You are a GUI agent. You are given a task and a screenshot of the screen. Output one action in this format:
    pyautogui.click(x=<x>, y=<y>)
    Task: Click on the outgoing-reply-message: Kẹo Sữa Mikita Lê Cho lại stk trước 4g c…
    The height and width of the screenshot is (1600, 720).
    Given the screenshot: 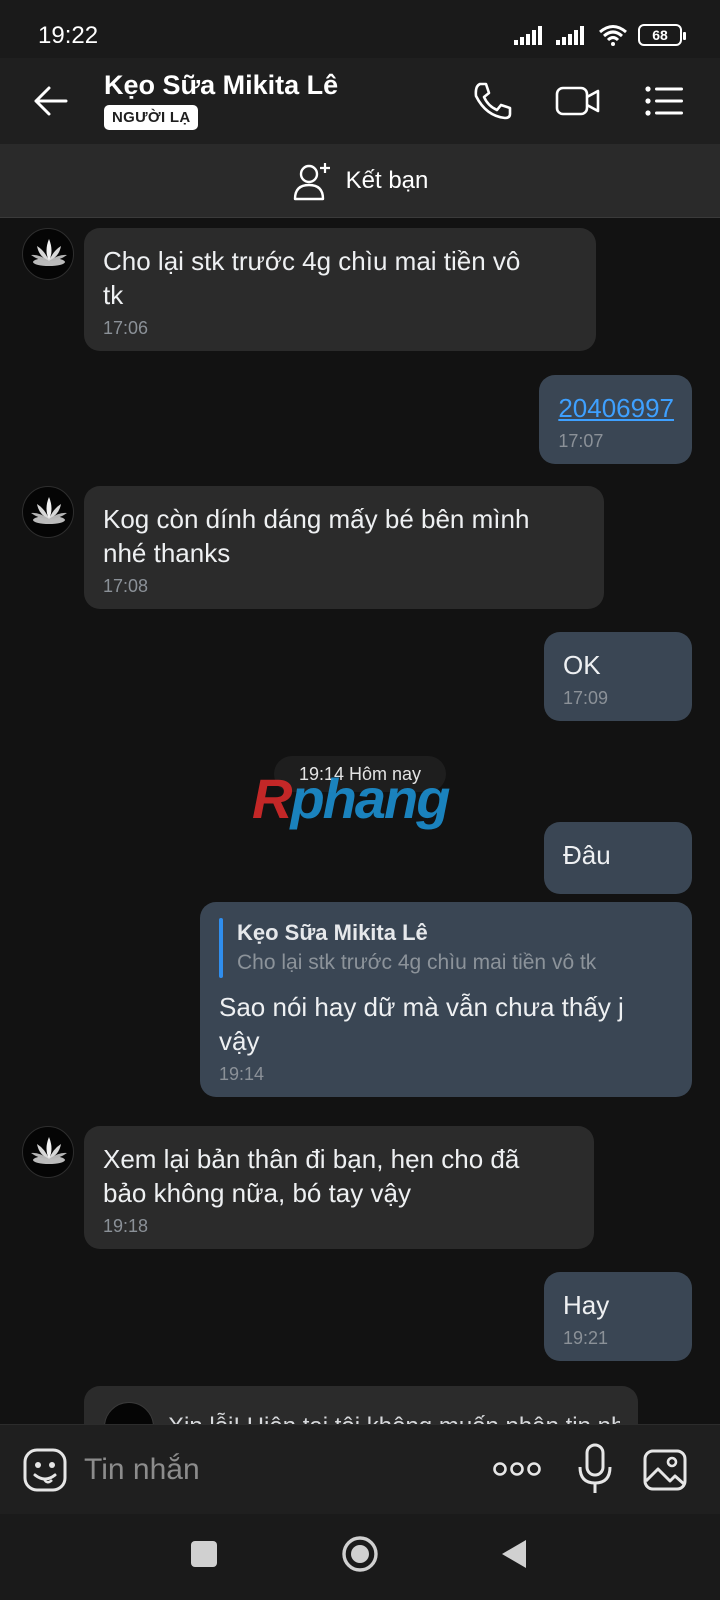 What is the action you would take?
    pyautogui.click(x=446, y=999)
    